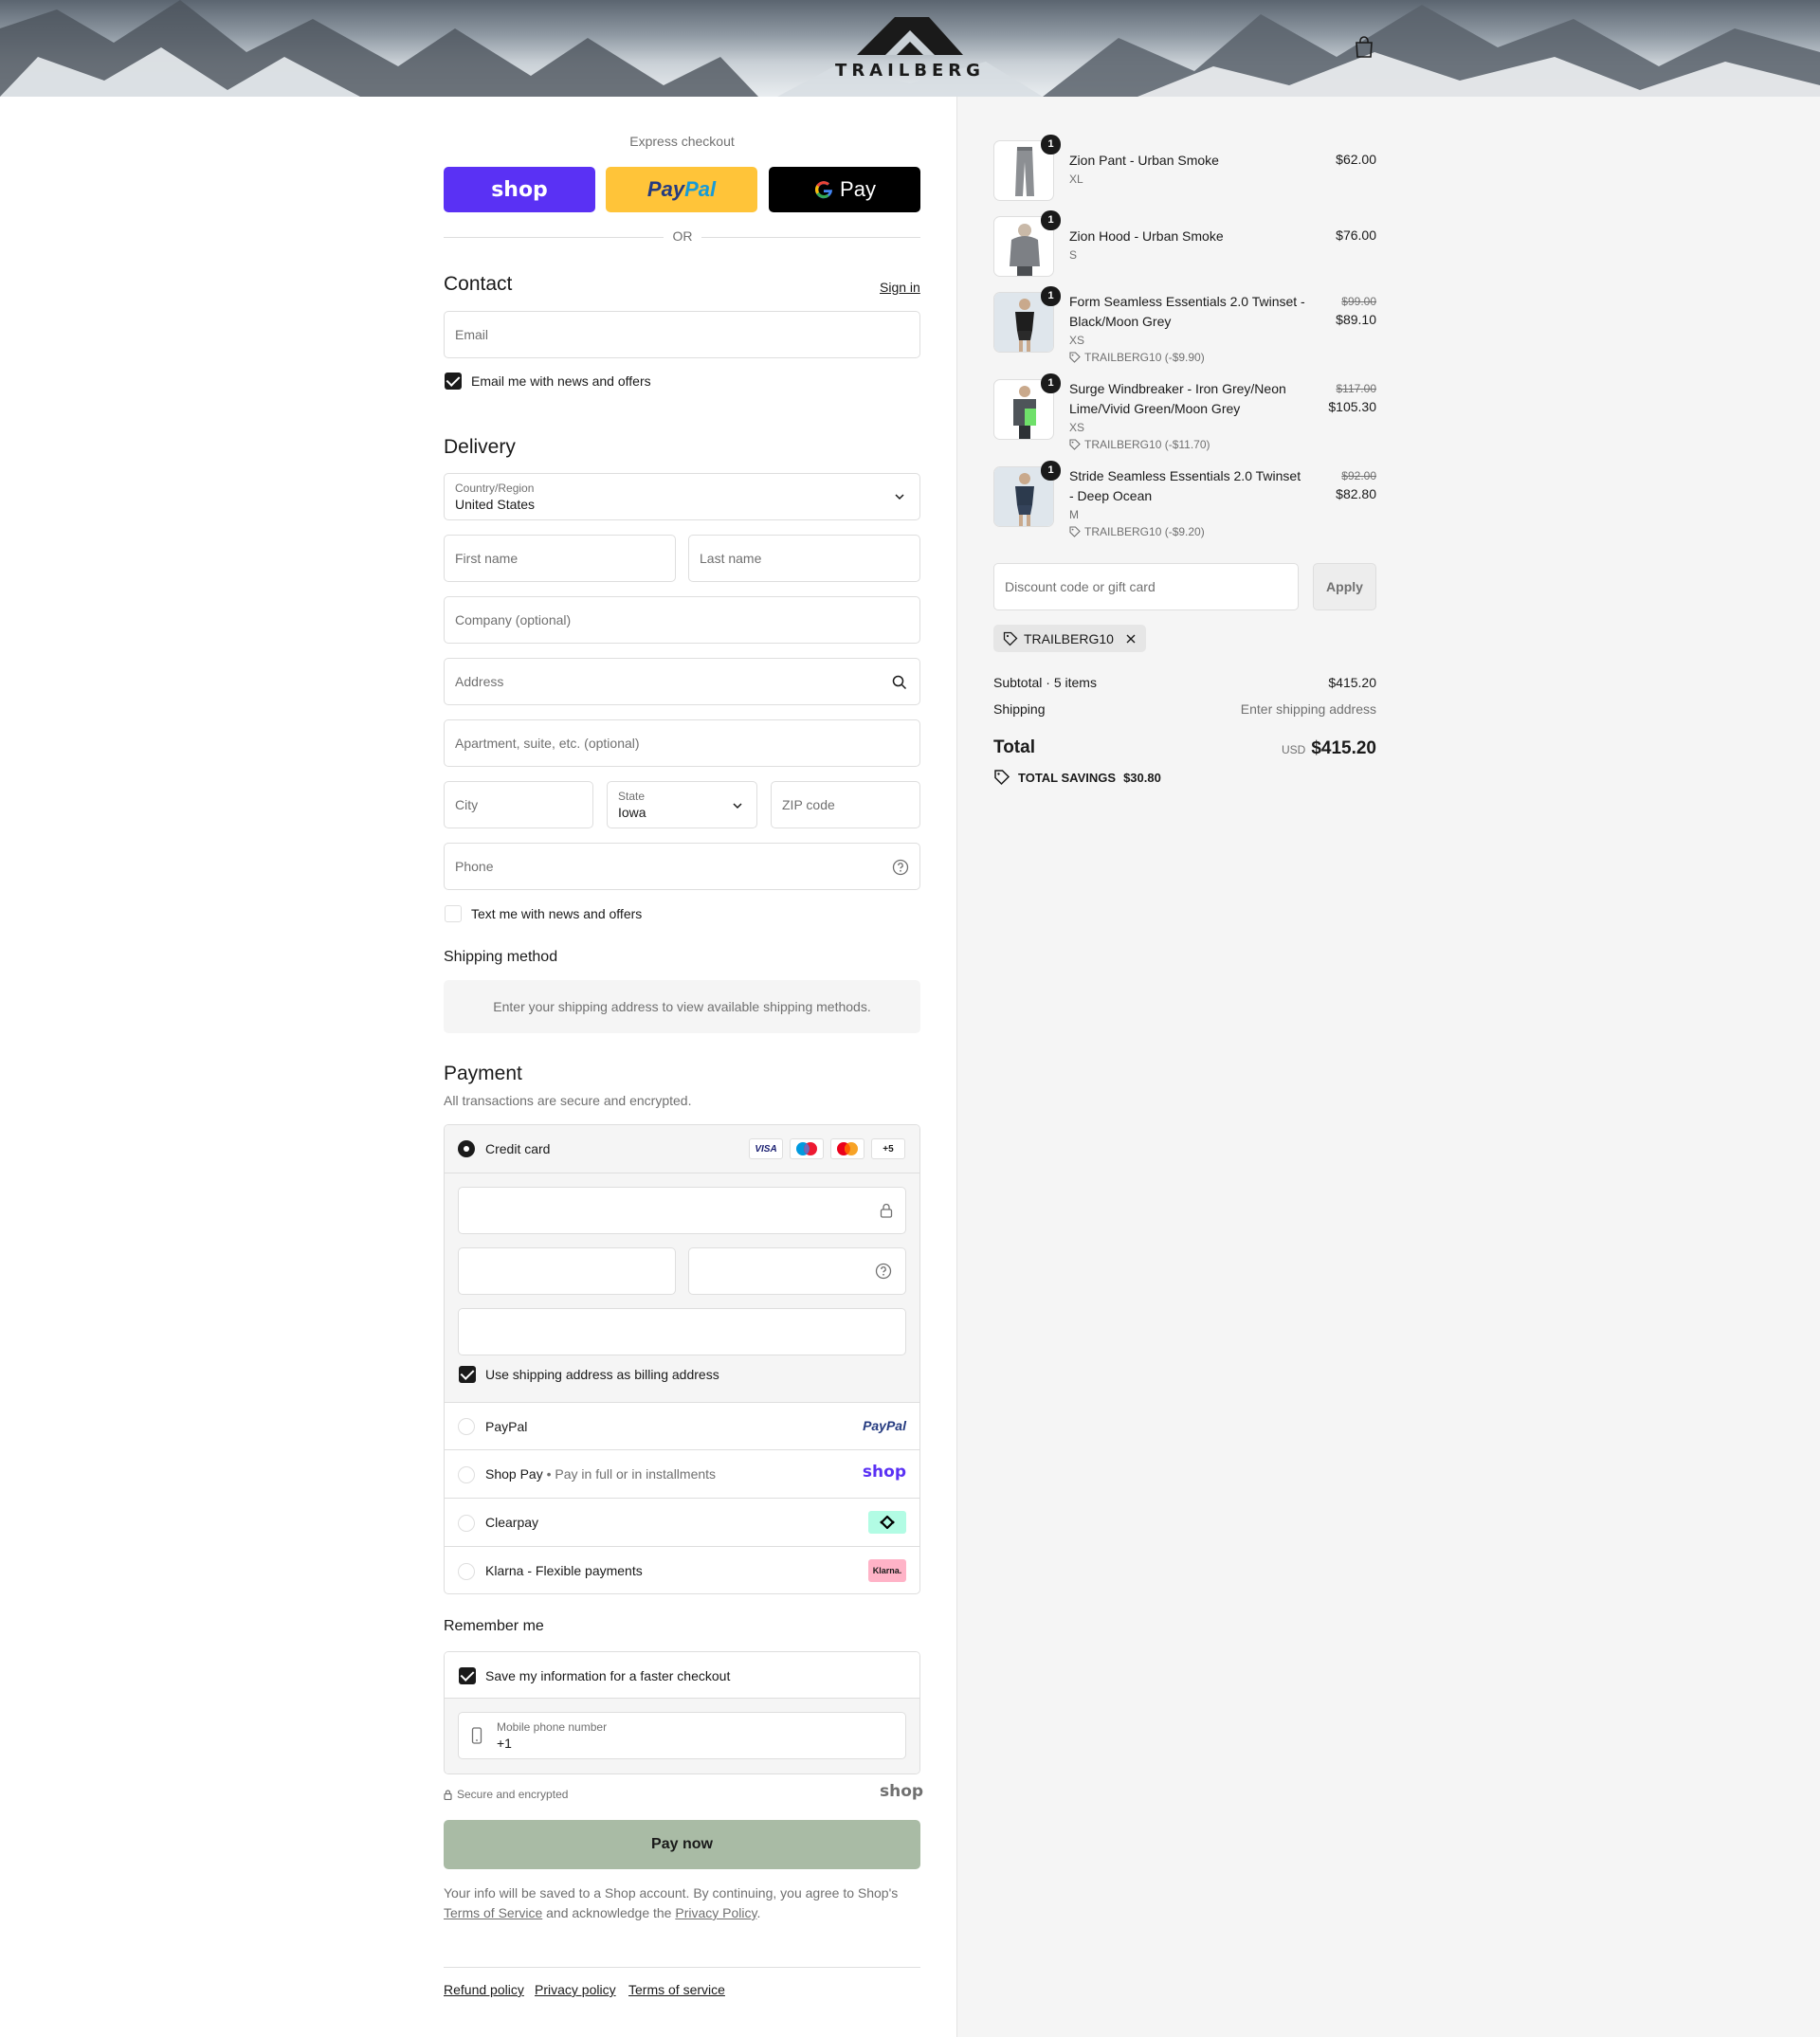 The width and height of the screenshot is (1820, 2037). I want to click on phone-field: Phone, so click(682, 866).